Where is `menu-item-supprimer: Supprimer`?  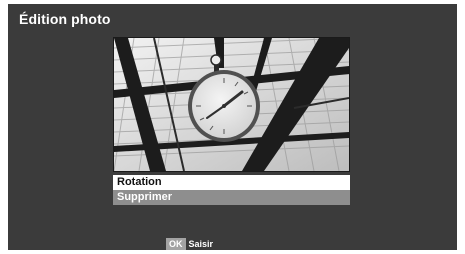 menu-item-supprimer: Supprimer is located at coordinates (231, 197).